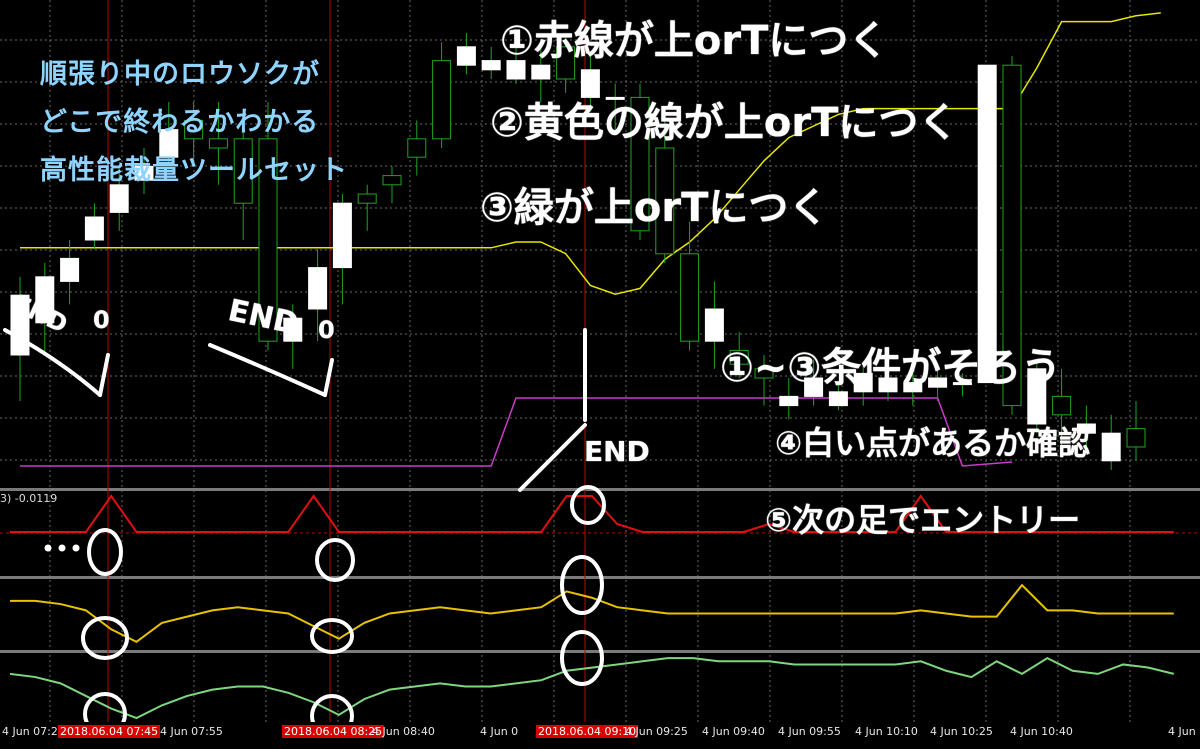 This screenshot has height=749, width=1200. Describe the element at coordinates (654, 208) in the screenshot. I see `note-step-3: ③緑が上orTにつく` at that location.